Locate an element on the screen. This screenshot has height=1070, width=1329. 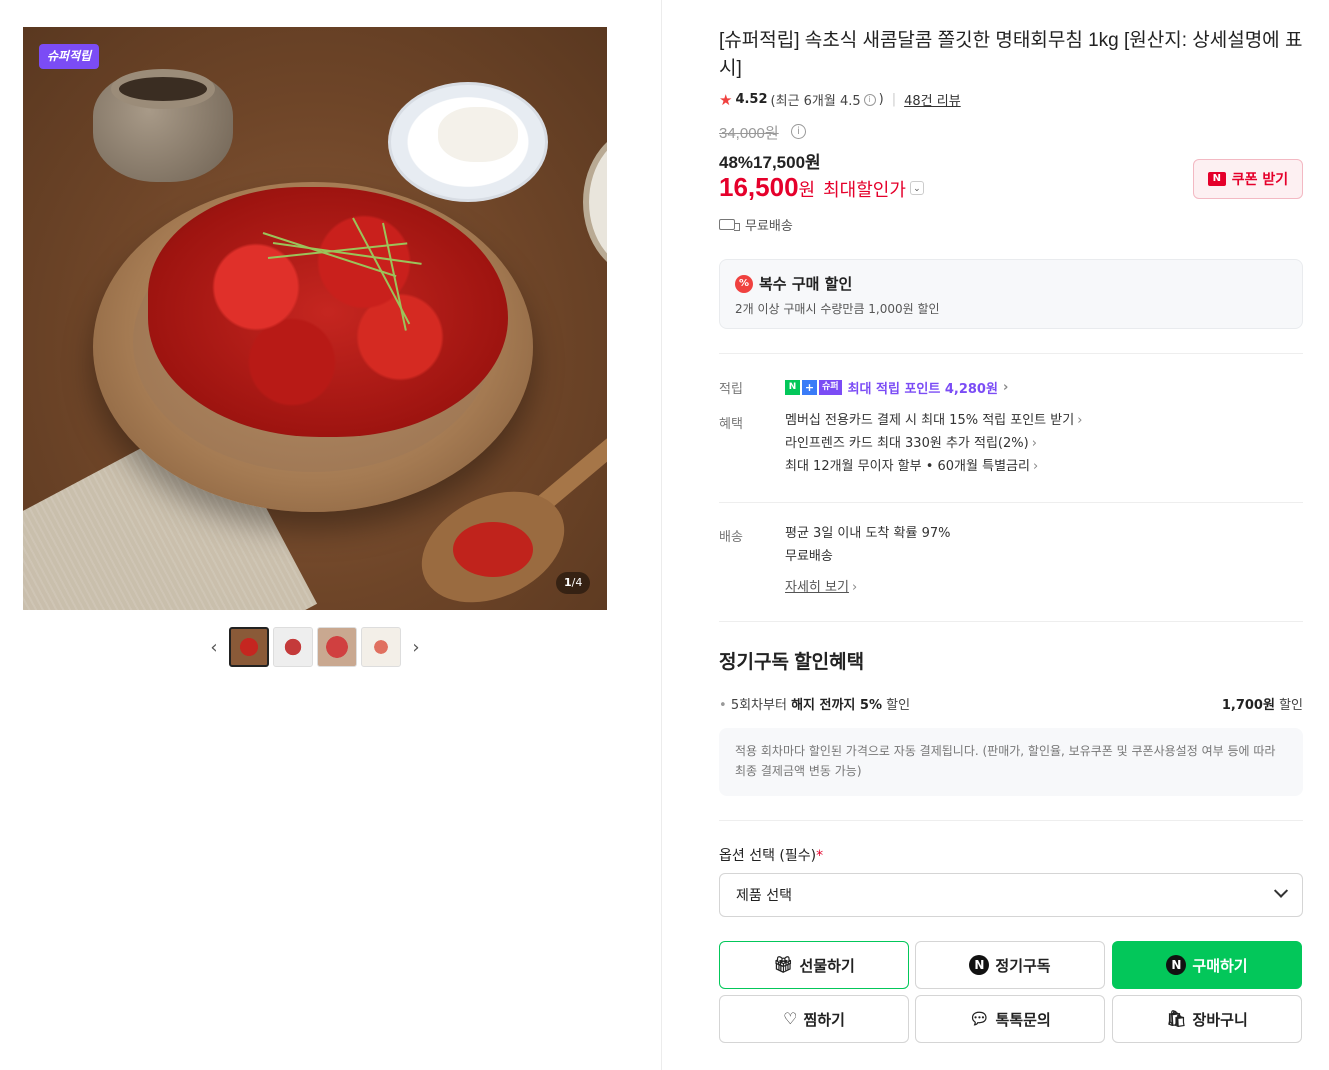
cart-icon: 🛍︎ is located at coordinates (1176, 1018).